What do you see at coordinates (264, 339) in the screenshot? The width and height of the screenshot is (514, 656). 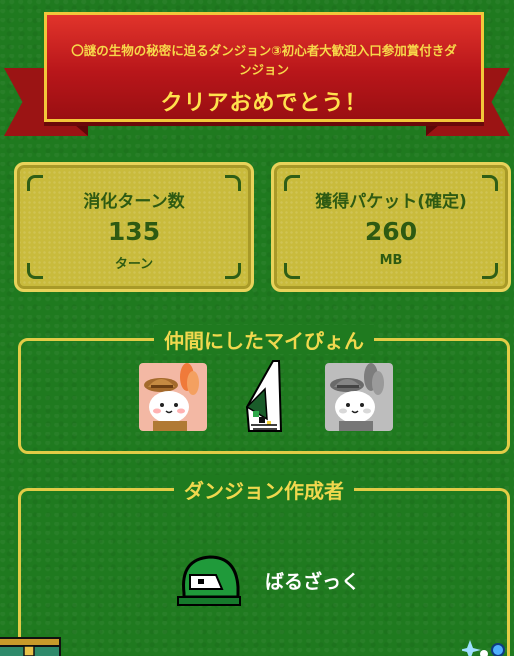 I see `party-section-title: 仲間にしたマイぴょん` at bounding box center [264, 339].